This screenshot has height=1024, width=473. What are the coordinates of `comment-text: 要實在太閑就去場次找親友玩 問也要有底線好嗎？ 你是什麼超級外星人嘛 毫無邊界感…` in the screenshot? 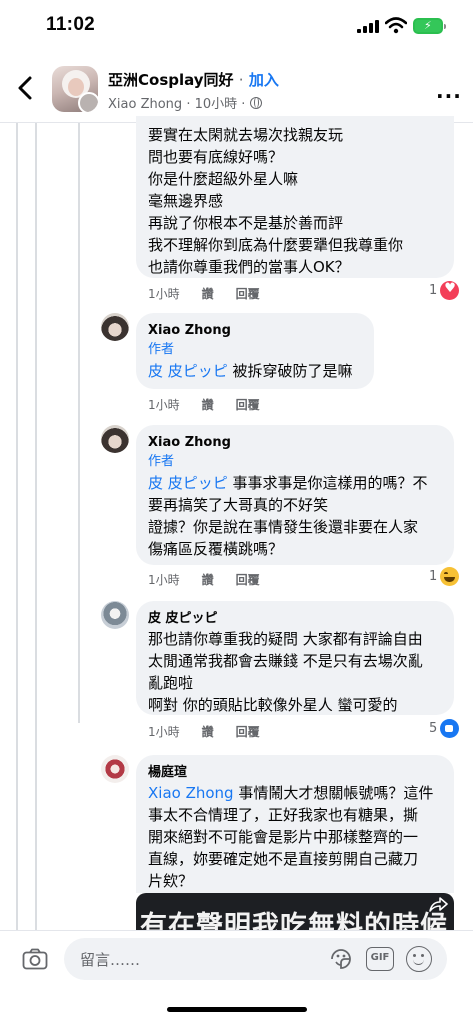 It's located at (276, 201).